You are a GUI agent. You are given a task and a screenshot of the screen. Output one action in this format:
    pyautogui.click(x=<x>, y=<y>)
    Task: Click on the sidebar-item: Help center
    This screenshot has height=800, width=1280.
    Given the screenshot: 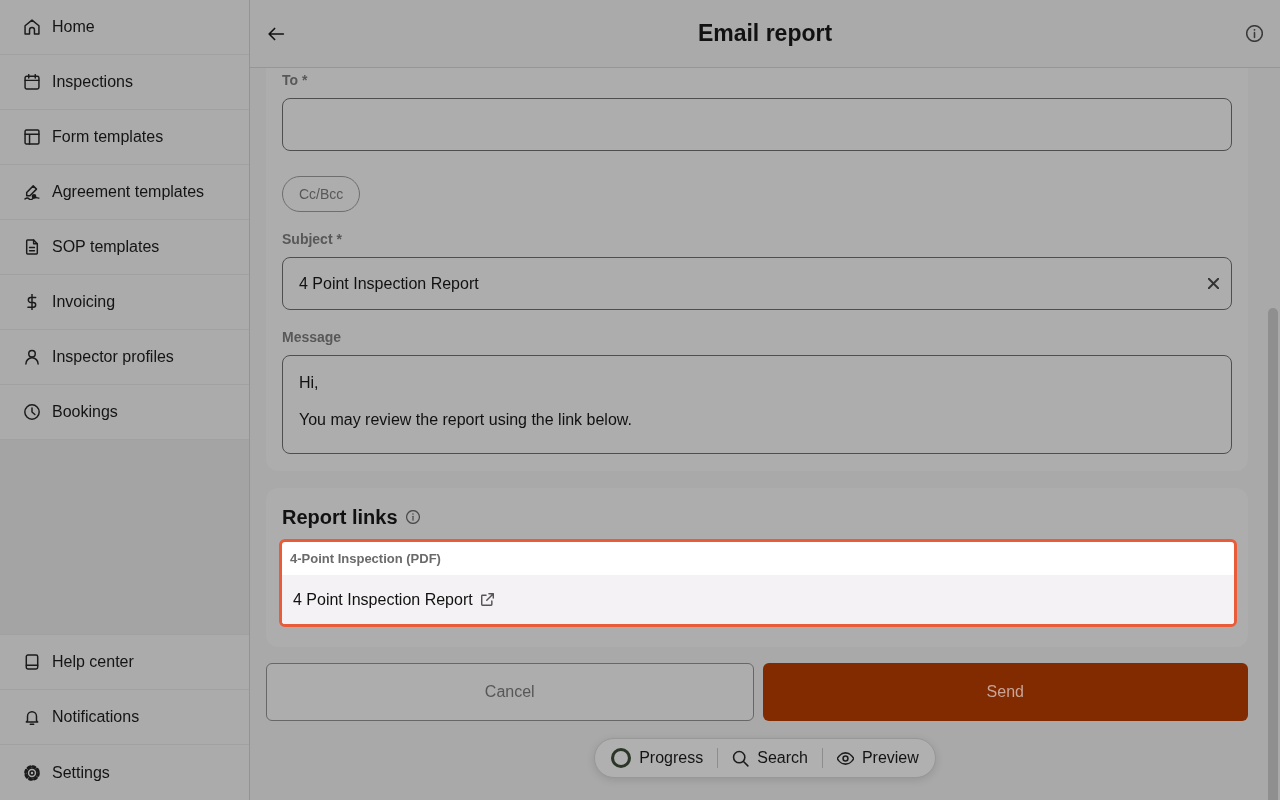 What is the action you would take?
    pyautogui.click(x=124, y=662)
    